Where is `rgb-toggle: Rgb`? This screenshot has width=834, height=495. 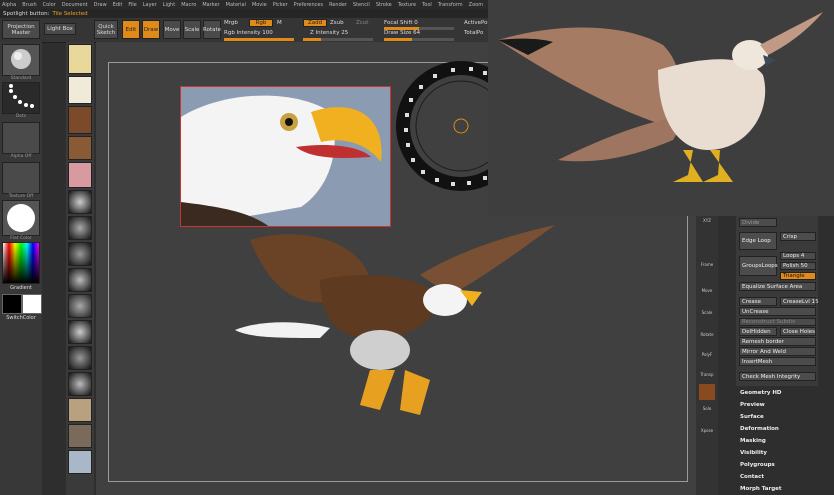
rgb-toggle: Rgb is located at coordinates (261, 23).